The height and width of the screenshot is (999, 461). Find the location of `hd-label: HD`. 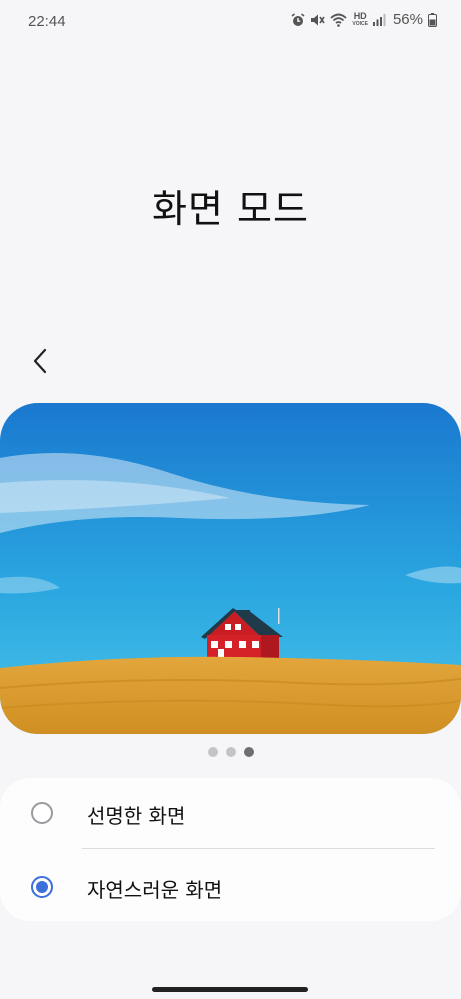

hd-label: HD is located at coordinates (360, 16).